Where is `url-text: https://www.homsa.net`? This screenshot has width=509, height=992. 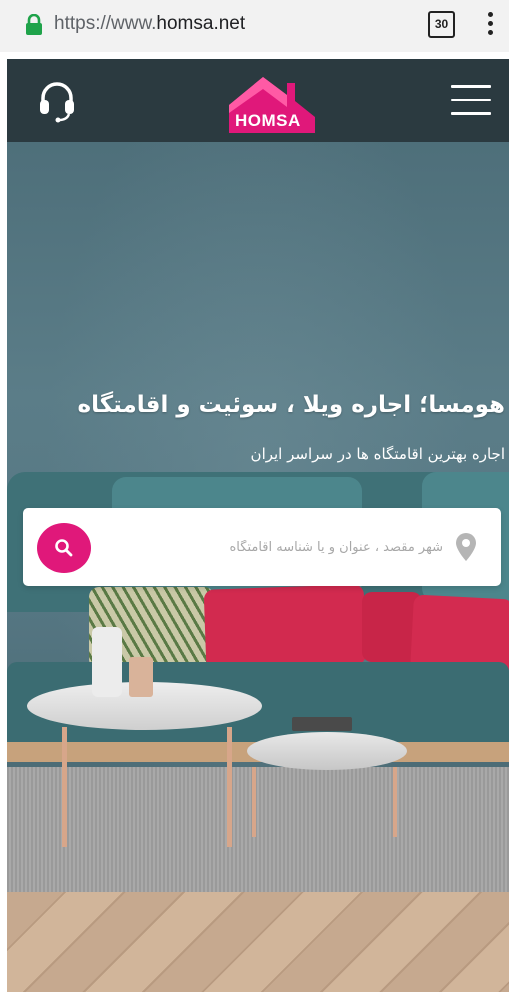 url-text: https://www.homsa.net is located at coordinates (149, 24).